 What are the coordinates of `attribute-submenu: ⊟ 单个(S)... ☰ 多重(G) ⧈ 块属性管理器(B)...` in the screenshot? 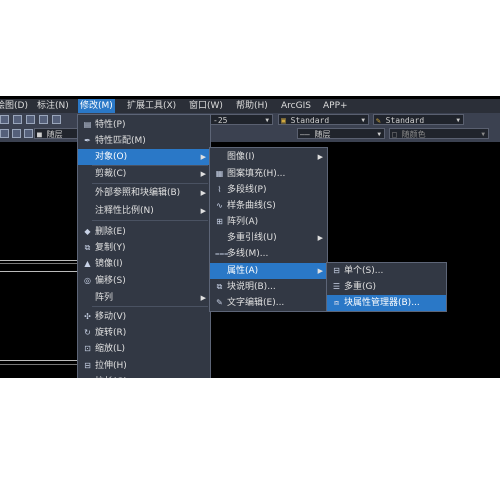 It's located at (386, 287).